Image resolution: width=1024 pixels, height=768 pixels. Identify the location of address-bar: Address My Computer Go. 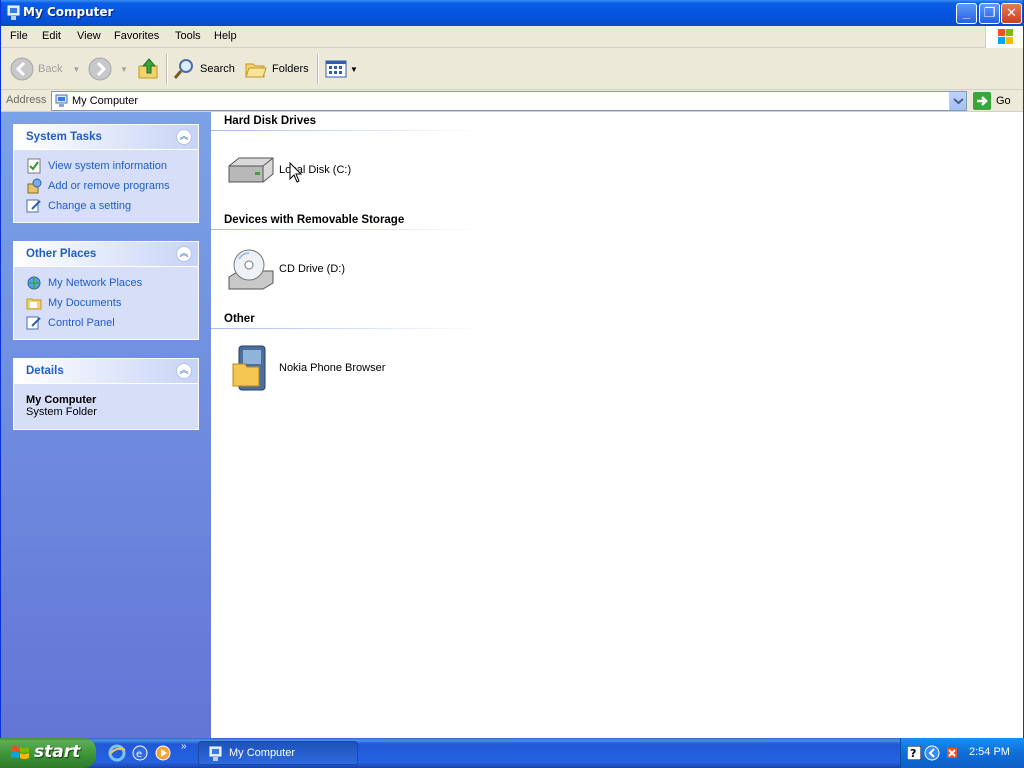
(512, 101).